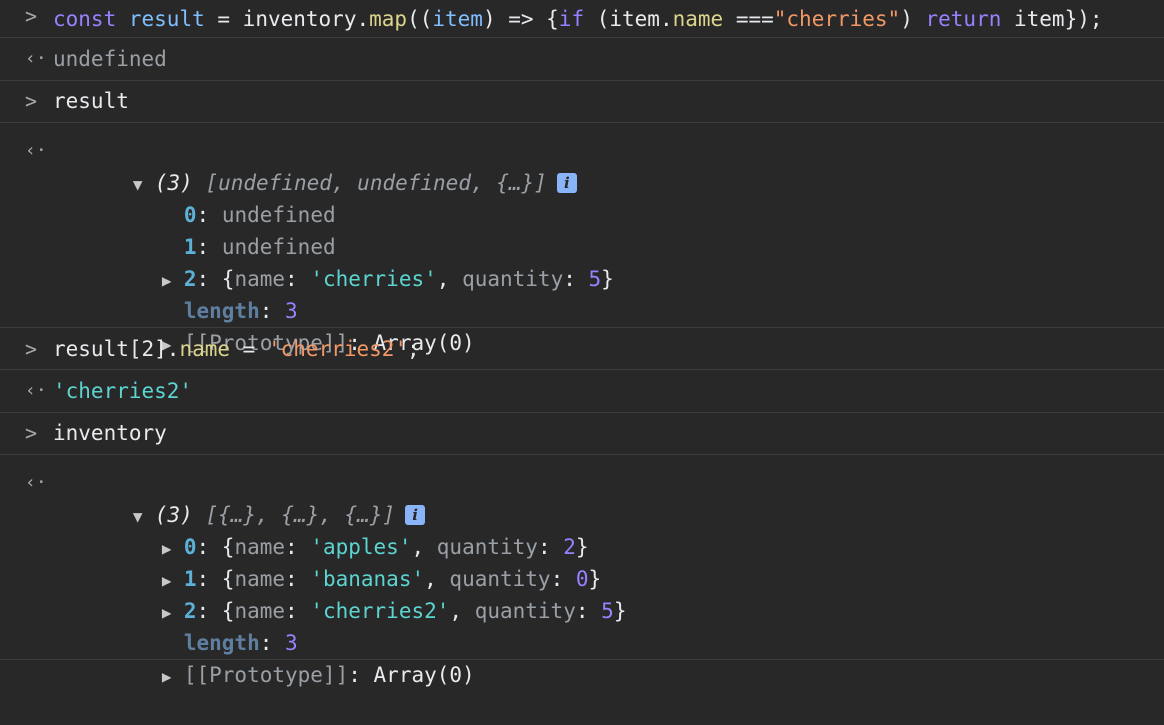 Image resolution: width=1164 pixels, height=725 pixels. Describe the element at coordinates (147, 349) in the screenshot. I see `index-token: [2]` at that location.